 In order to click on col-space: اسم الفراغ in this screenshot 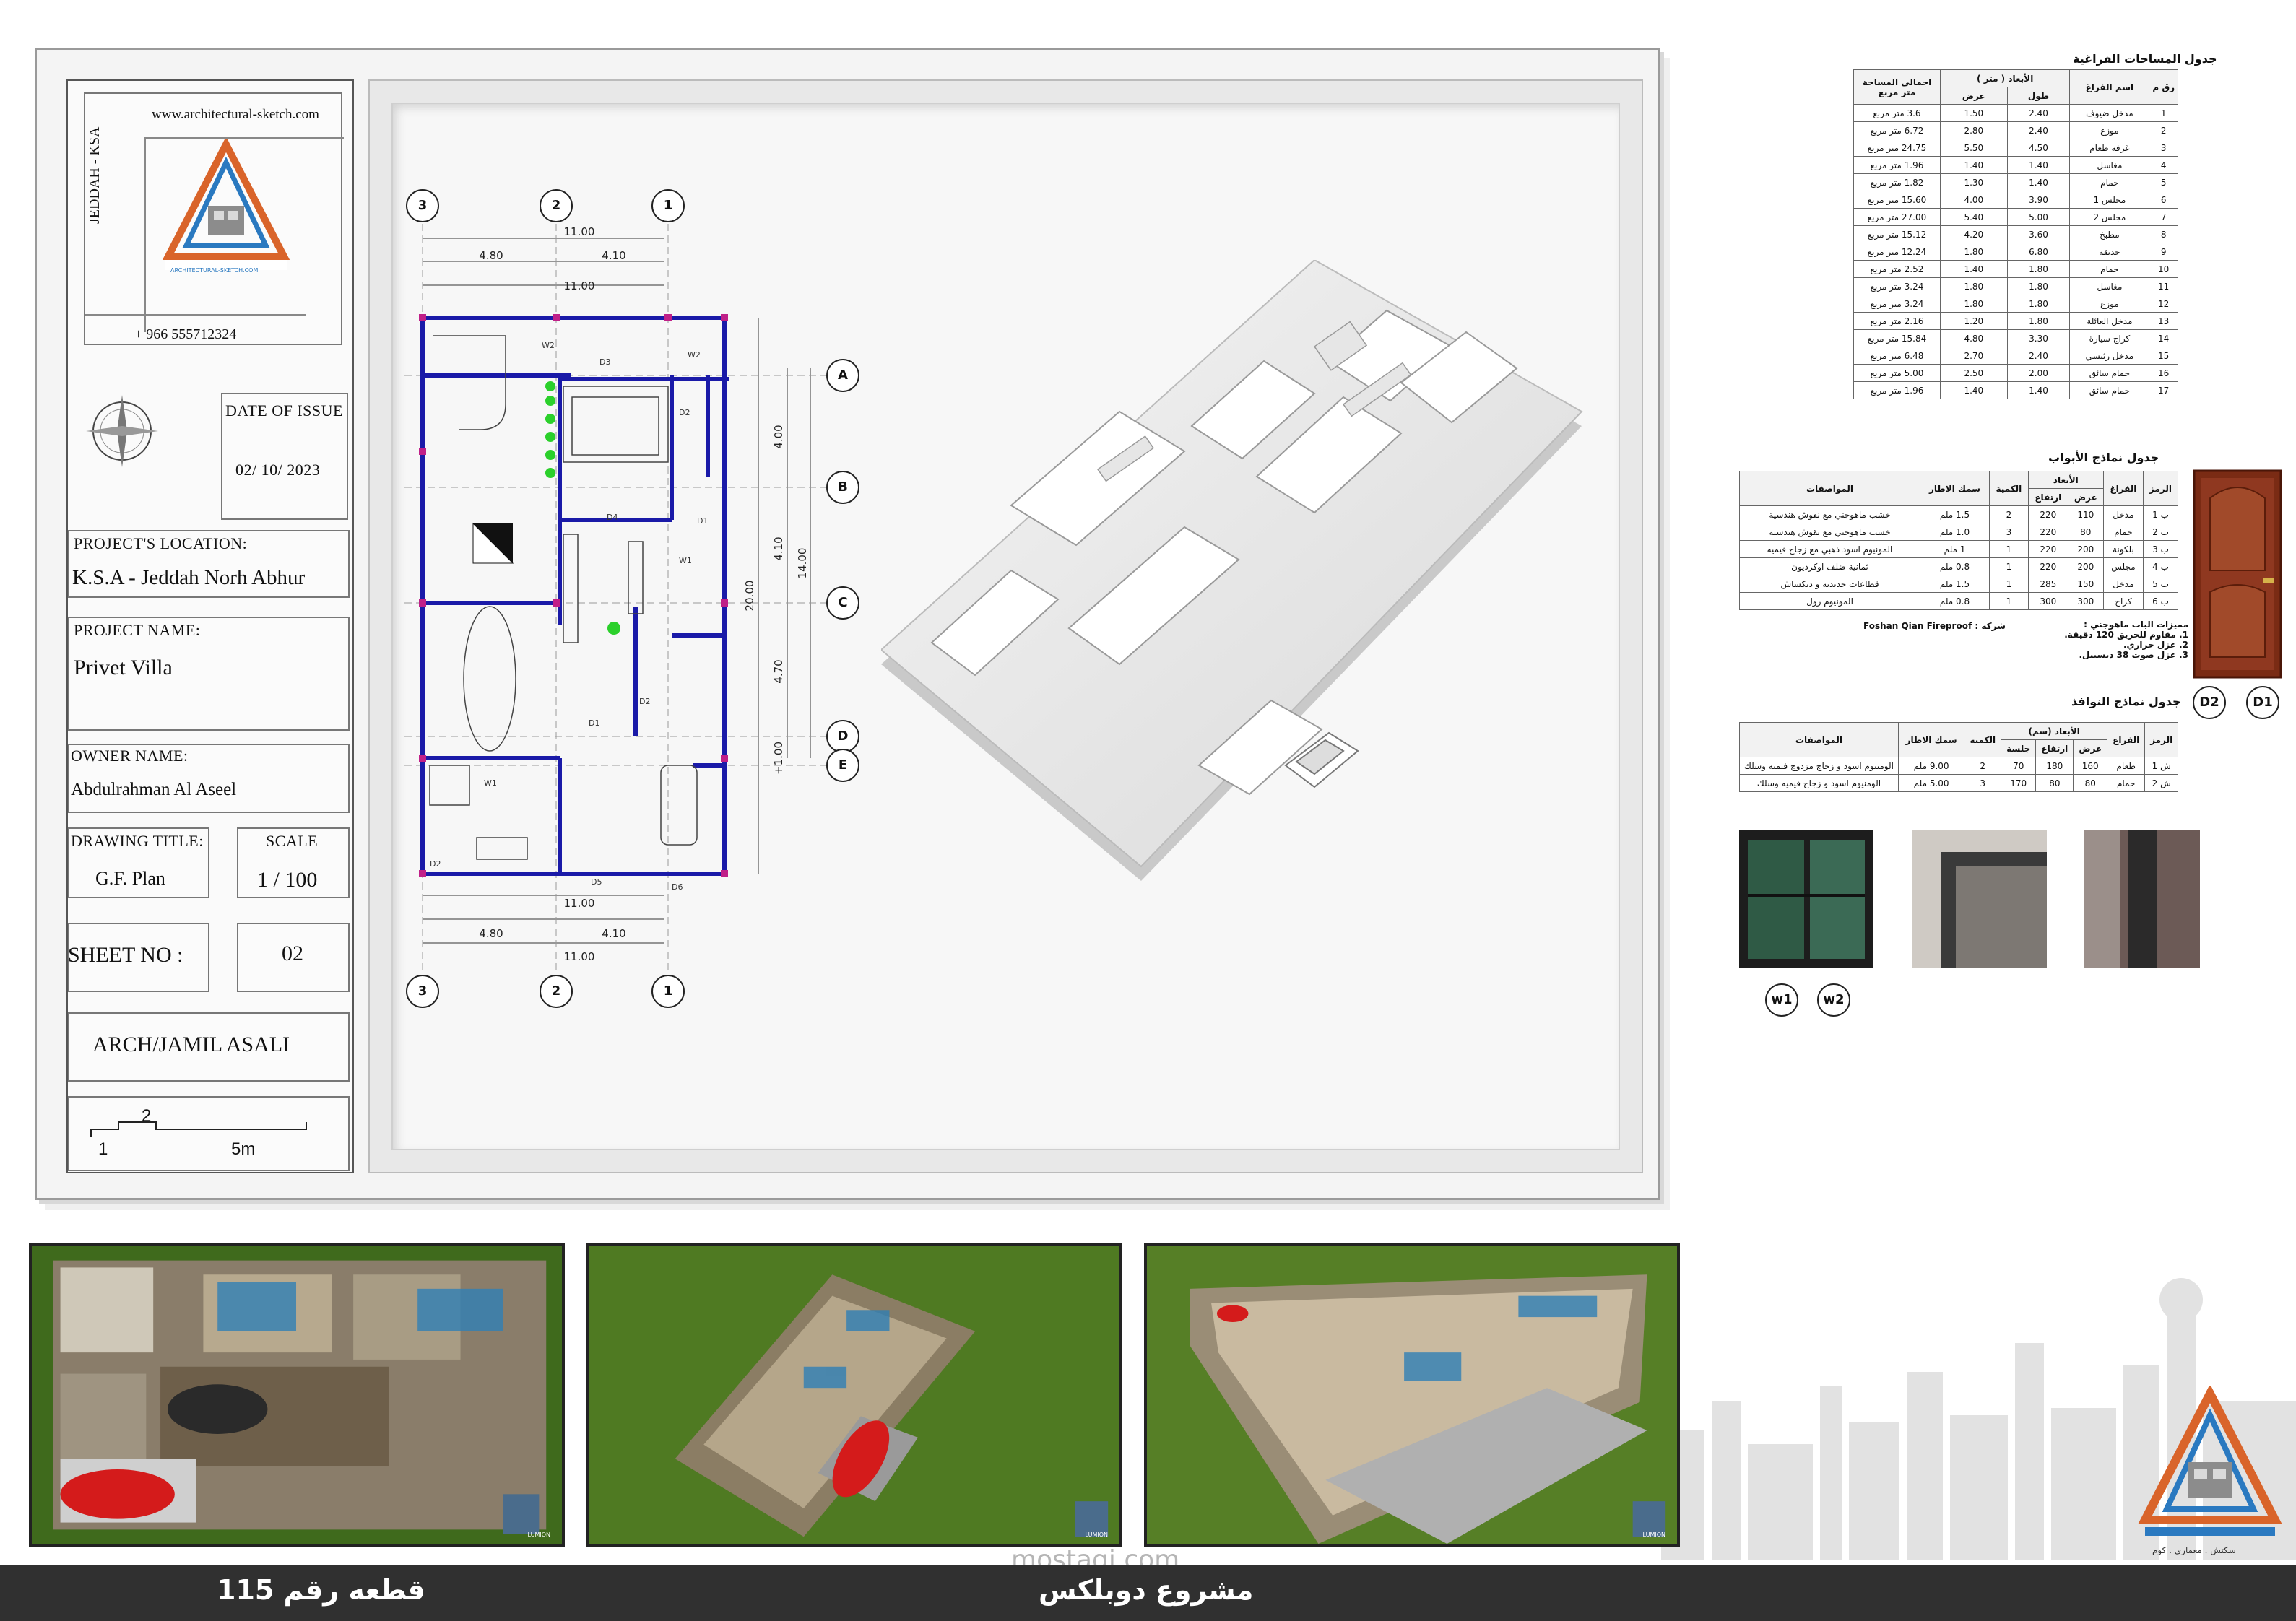, I will do `click(2109, 87)`.